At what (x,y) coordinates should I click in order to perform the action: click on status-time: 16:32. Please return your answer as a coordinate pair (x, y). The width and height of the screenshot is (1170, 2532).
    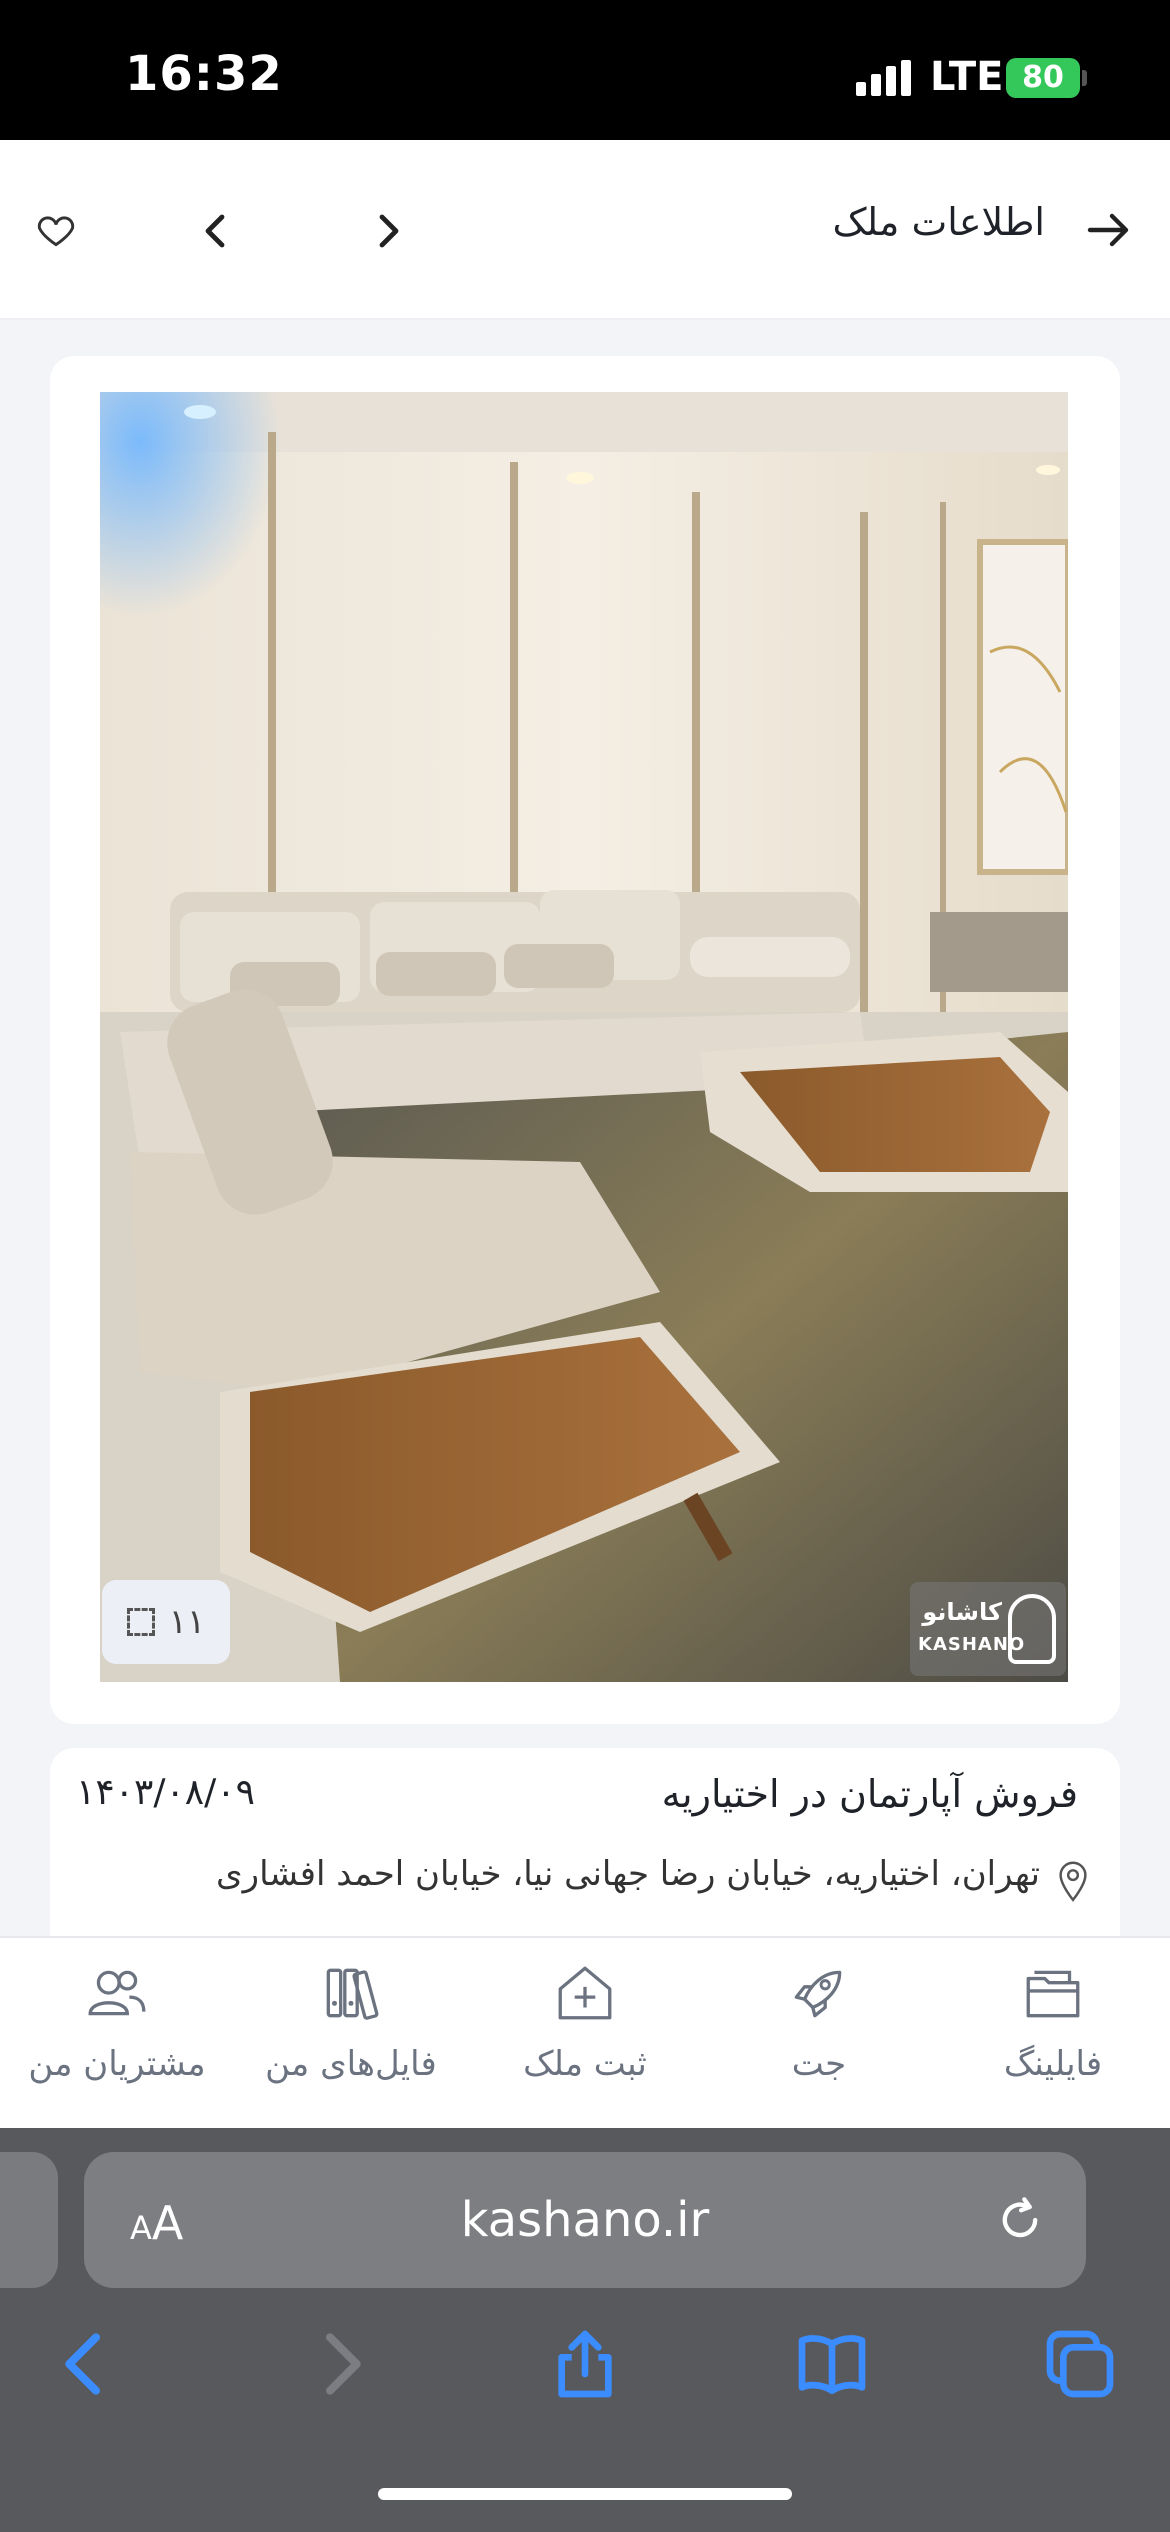
    Looking at the image, I should click on (204, 74).